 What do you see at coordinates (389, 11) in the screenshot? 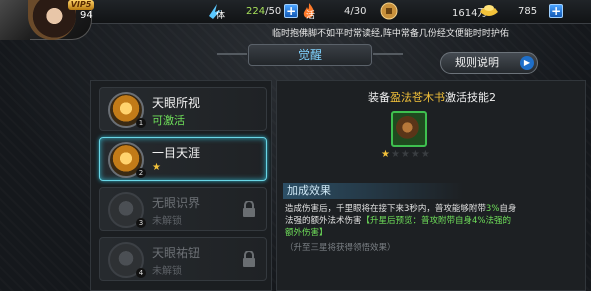
I see `coin-icon` at bounding box center [389, 11].